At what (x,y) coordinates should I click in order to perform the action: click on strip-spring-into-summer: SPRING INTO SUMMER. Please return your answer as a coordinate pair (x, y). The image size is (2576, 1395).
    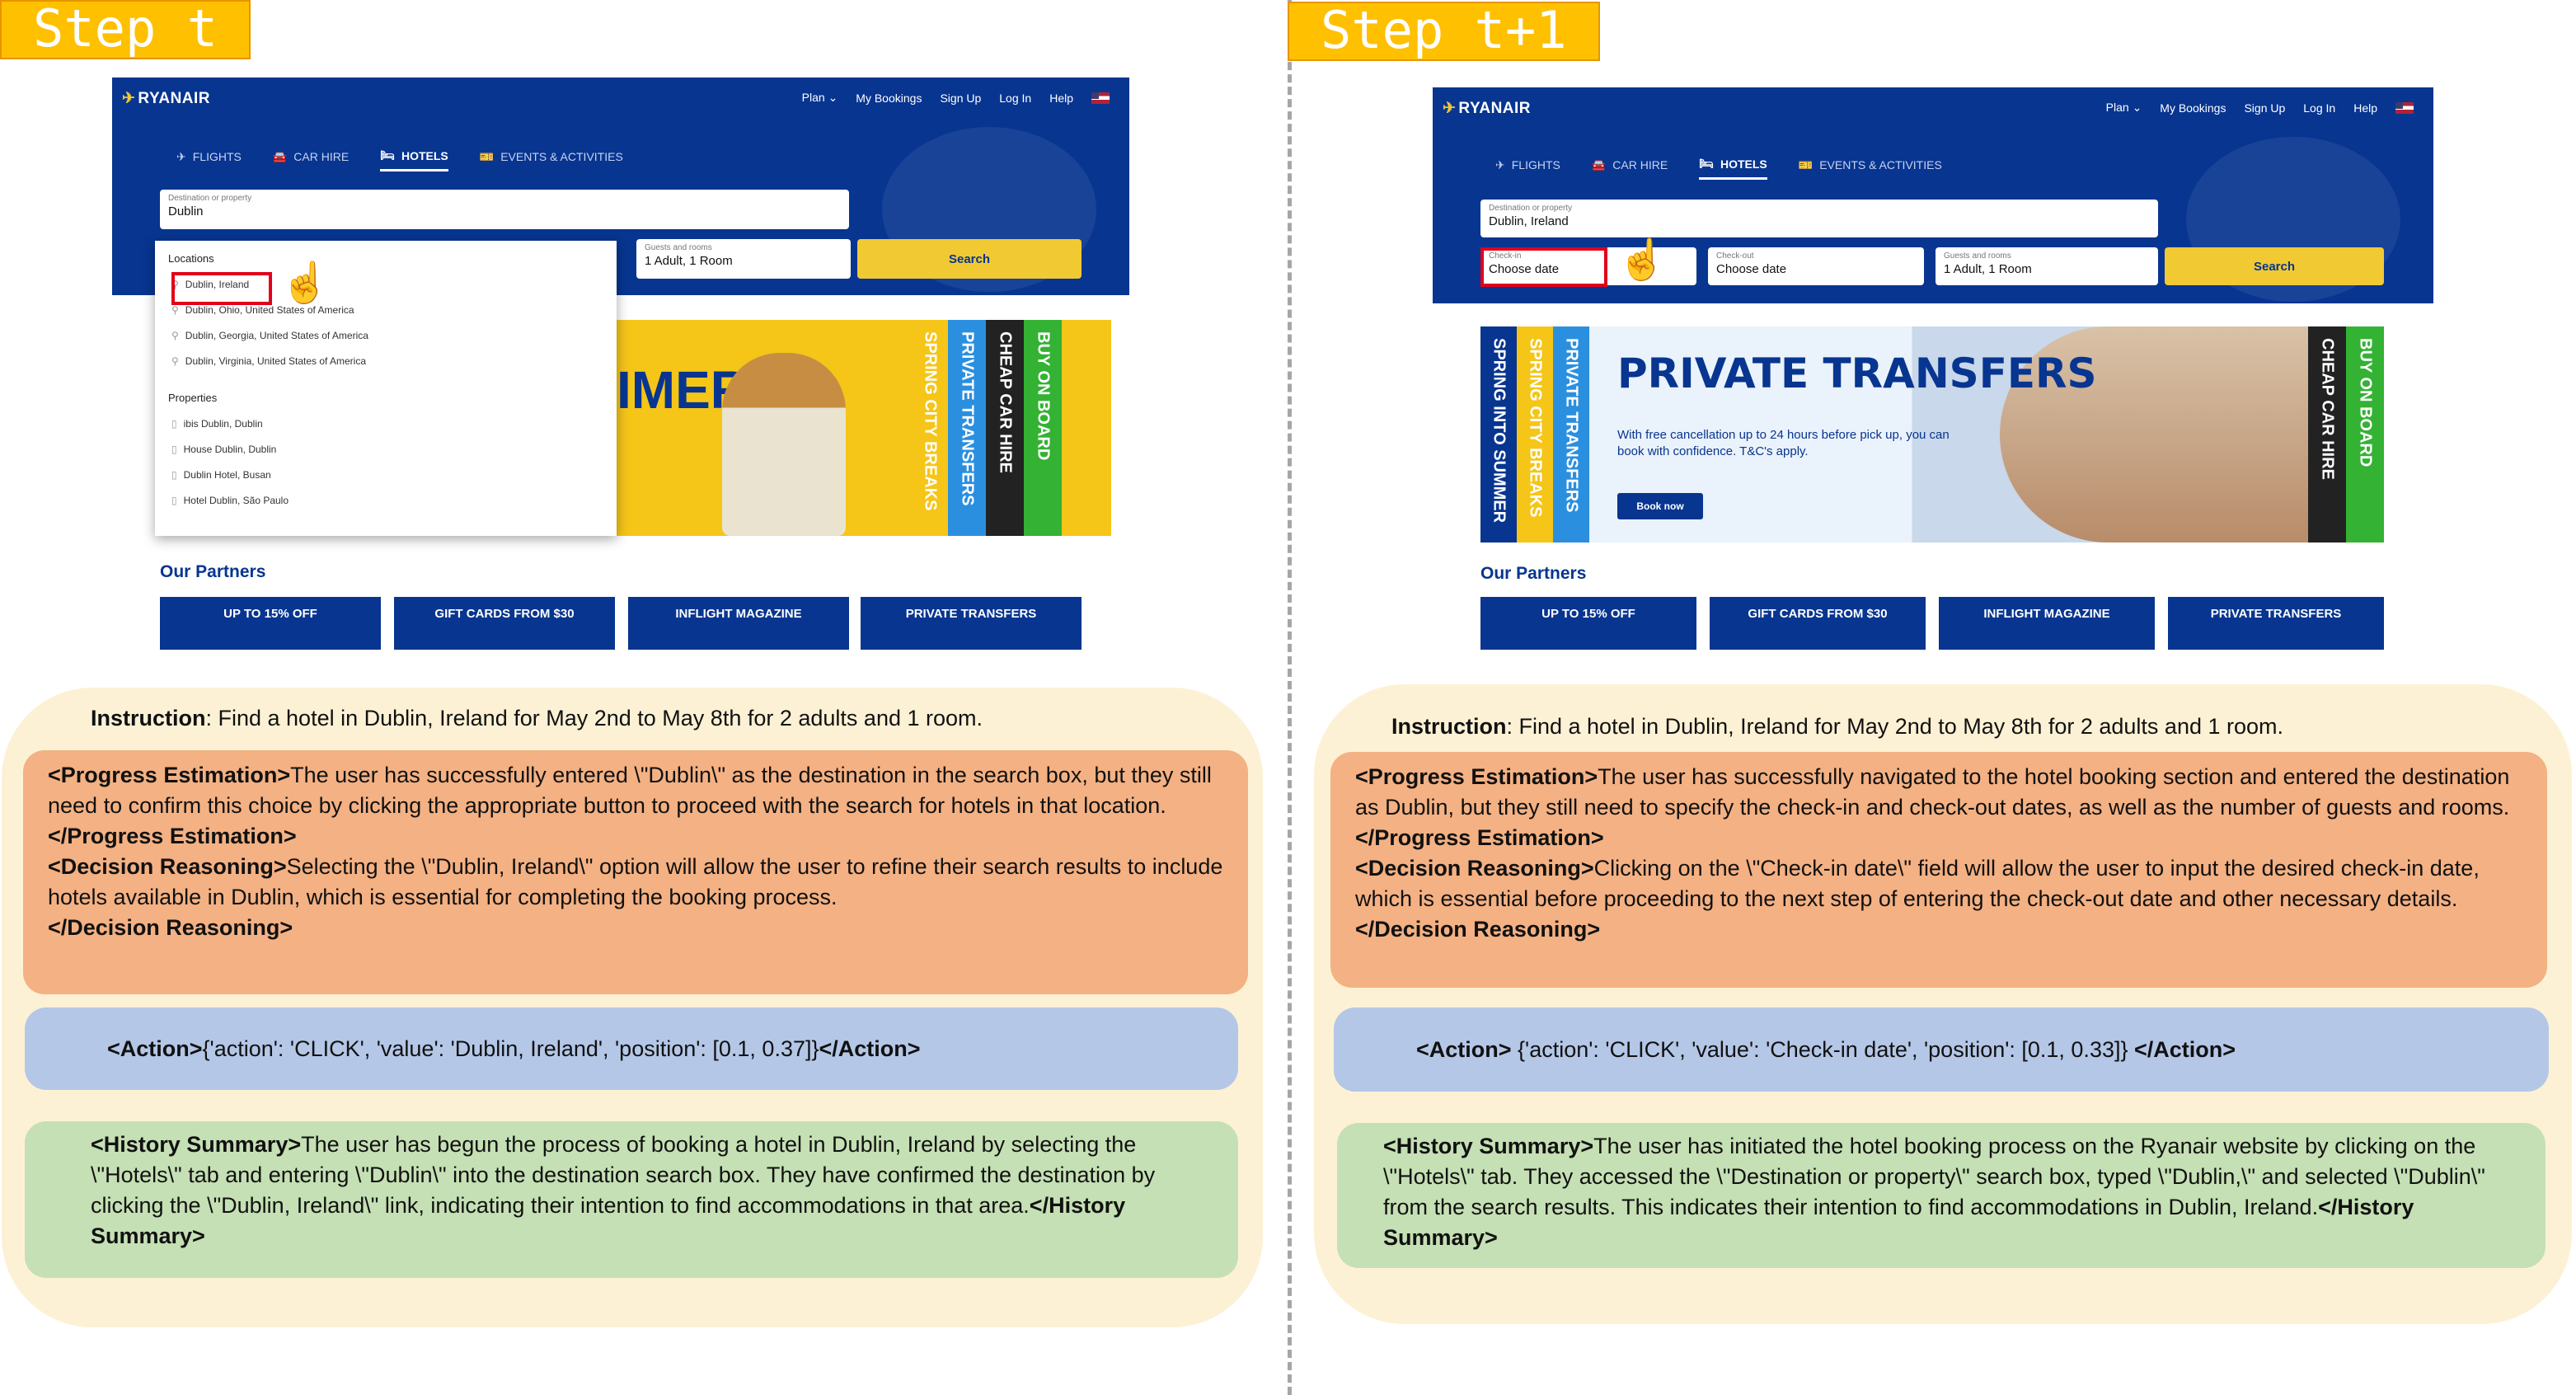
    Looking at the image, I should click on (1499, 434).